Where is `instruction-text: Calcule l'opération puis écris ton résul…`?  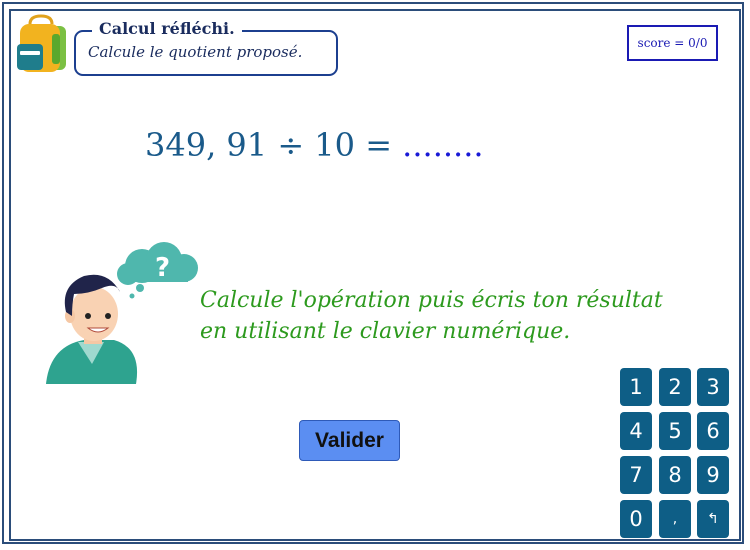 instruction-text: Calcule l'opération puis écris ton résul… is located at coordinates (440, 316).